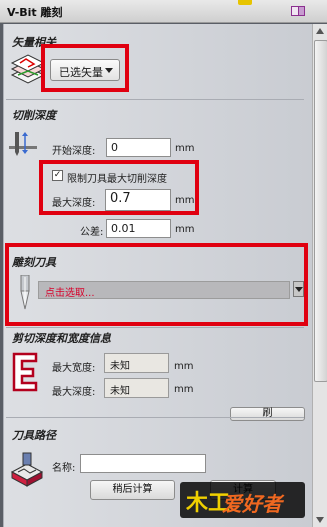 The height and width of the screenshot is (527, 327). Describe the element at coordinates (184, 389) in the screenshot. I see `info-max-depth-unit: mm` at that location.